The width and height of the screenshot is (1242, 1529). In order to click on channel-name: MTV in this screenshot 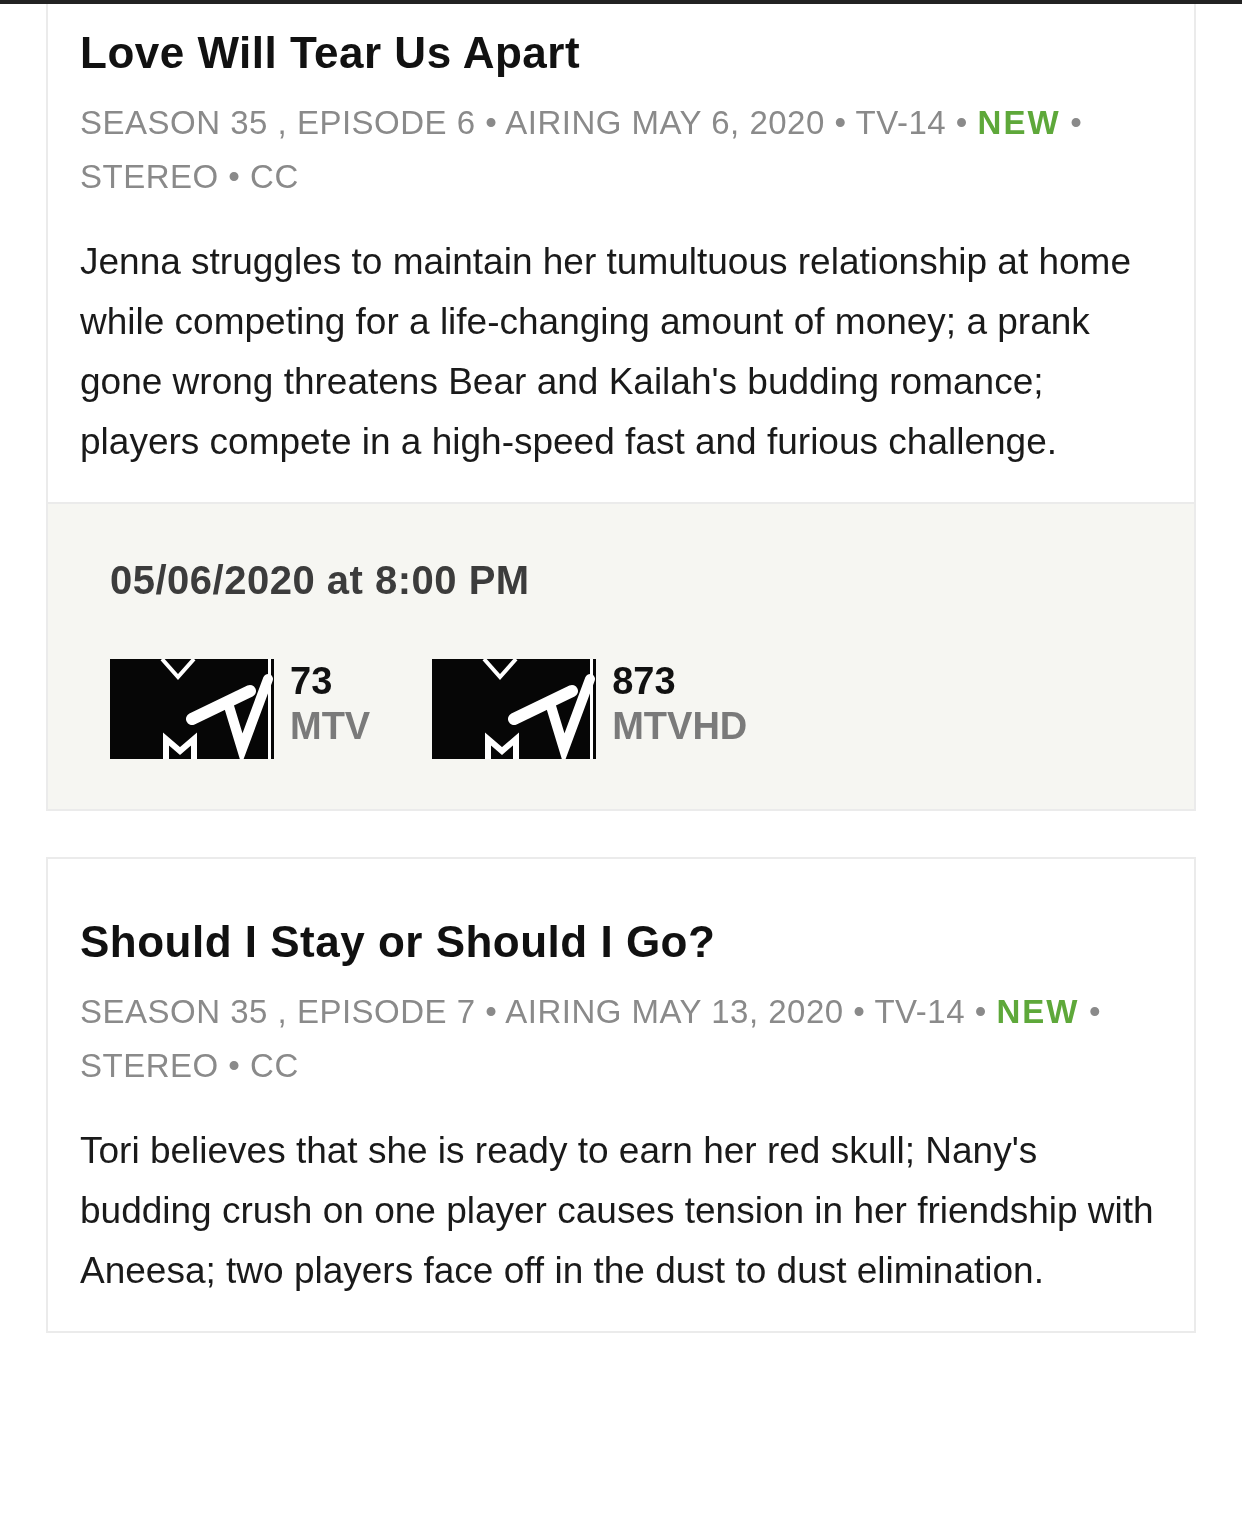, I will do `click(330, 726)`.